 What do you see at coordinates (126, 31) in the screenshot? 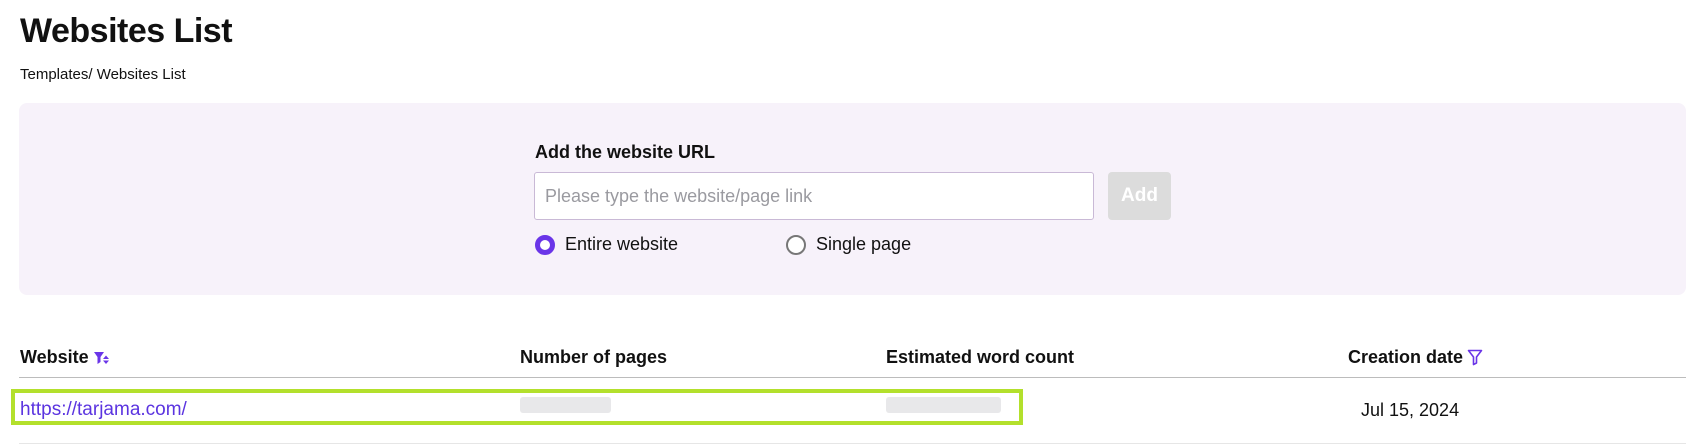
I see `page-title: Websites List` at bounding box center [126, 31].